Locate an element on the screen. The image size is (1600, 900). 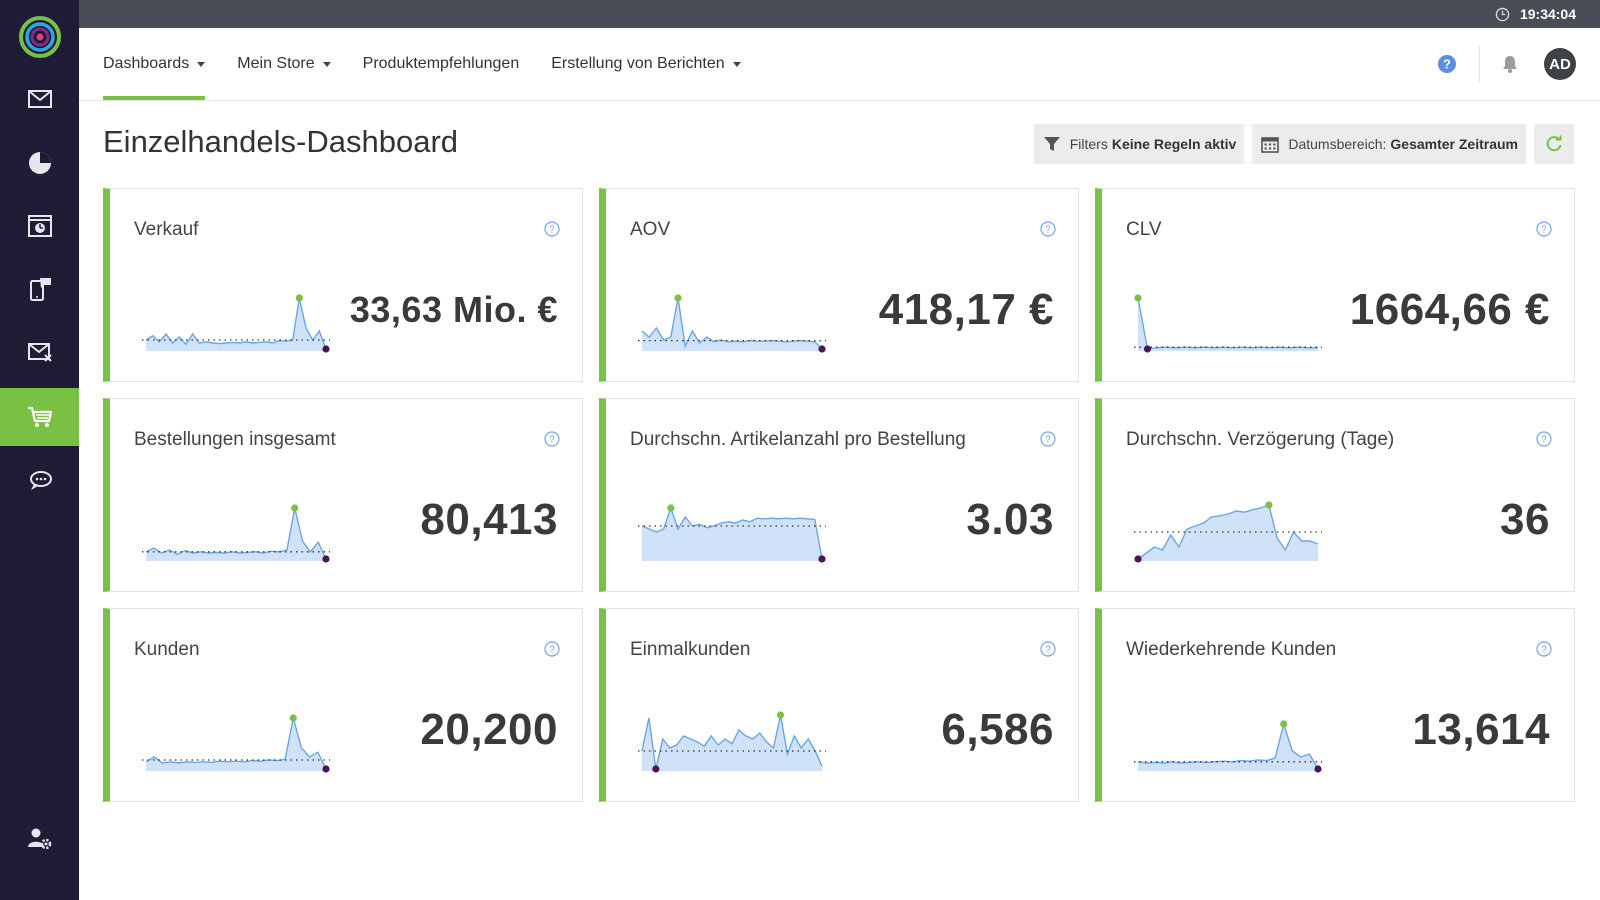
mobile-push-icon is located at coordinates (40, 289).